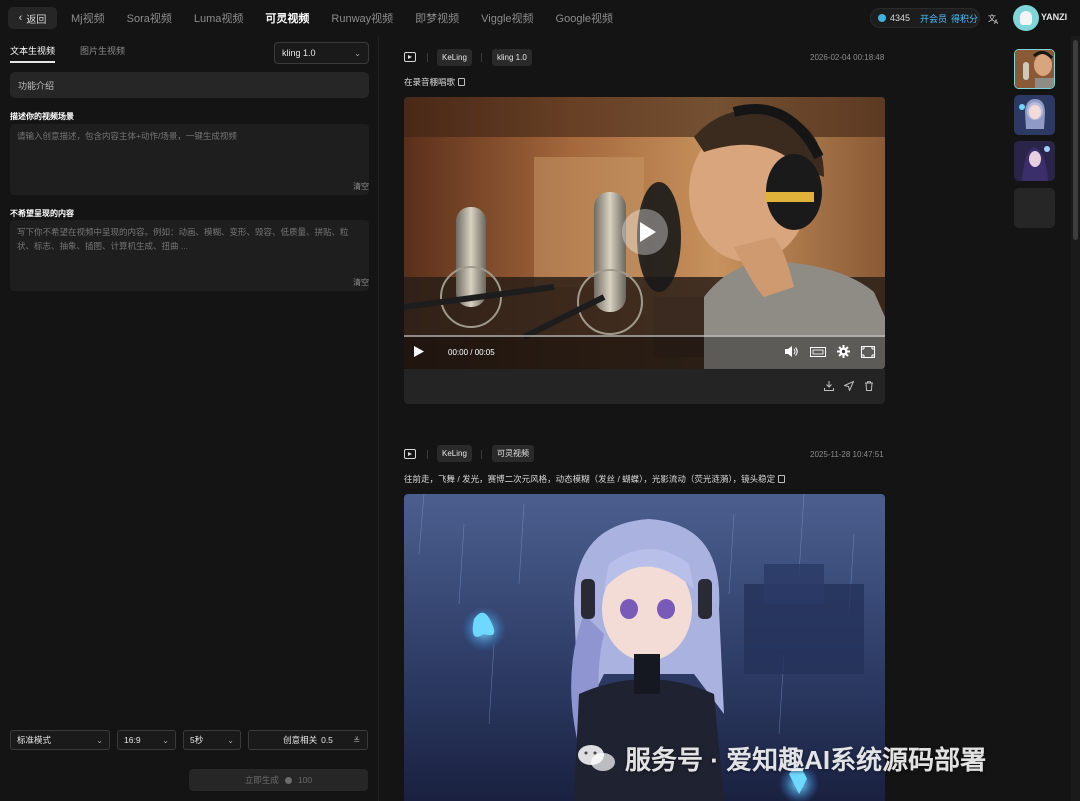 Image resolution: width=1080 pixels, height=801 pixels. I want to click on card-prompt: 在录音棚唱歌, so click(435, 82).